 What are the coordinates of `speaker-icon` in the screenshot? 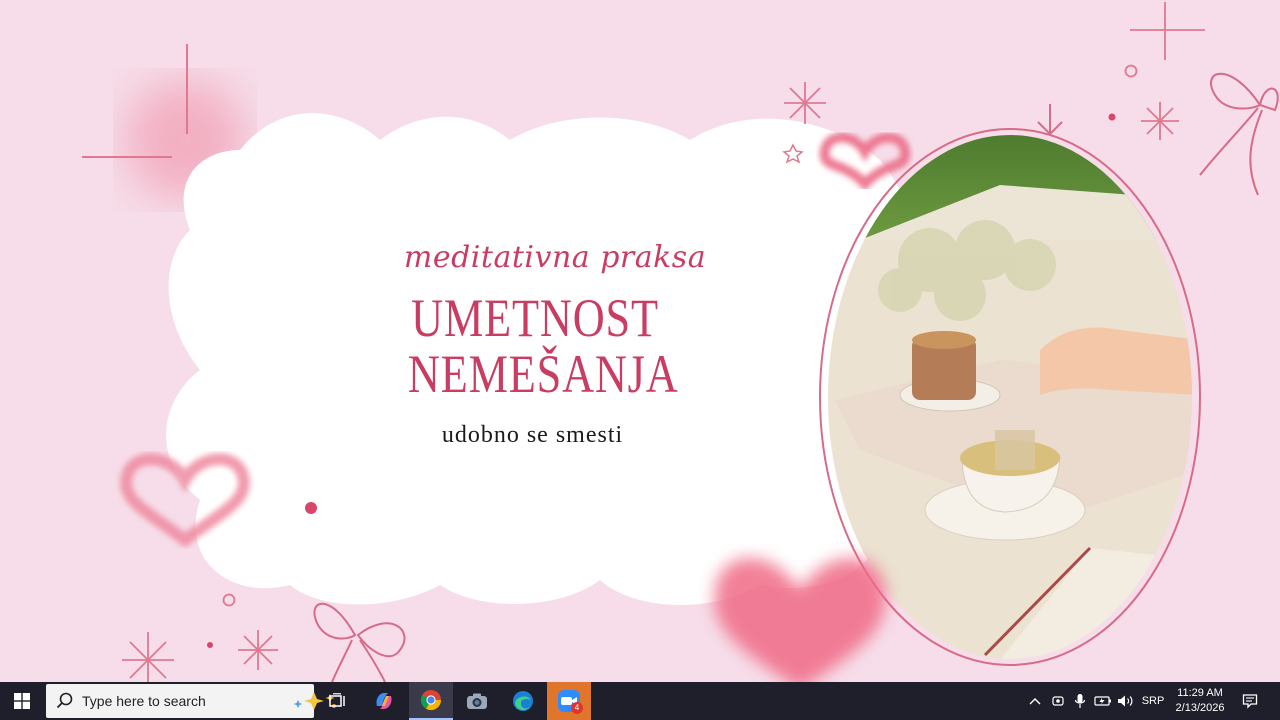 It's located at (1125, 701).